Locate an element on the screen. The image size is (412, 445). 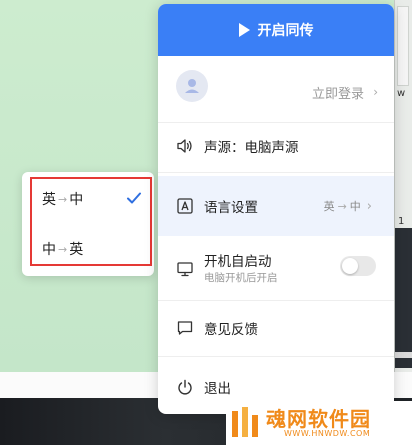
avatar is located at coordinates (192, 86).